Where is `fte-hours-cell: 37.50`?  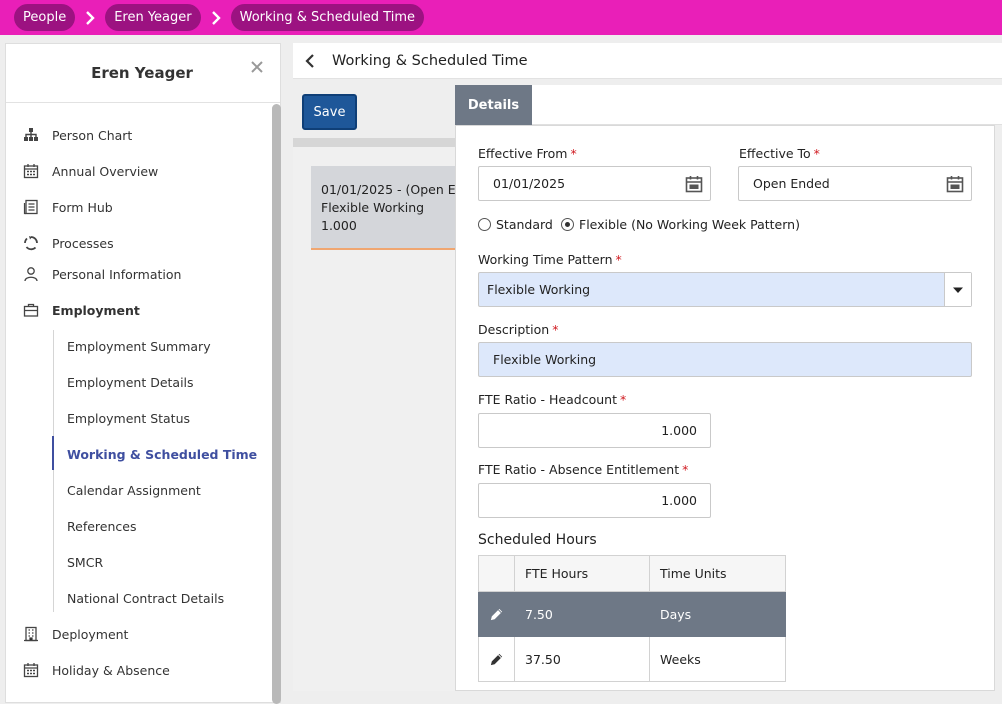
fte-hours-cell: 37.50 is located at coordinates (582, 659).